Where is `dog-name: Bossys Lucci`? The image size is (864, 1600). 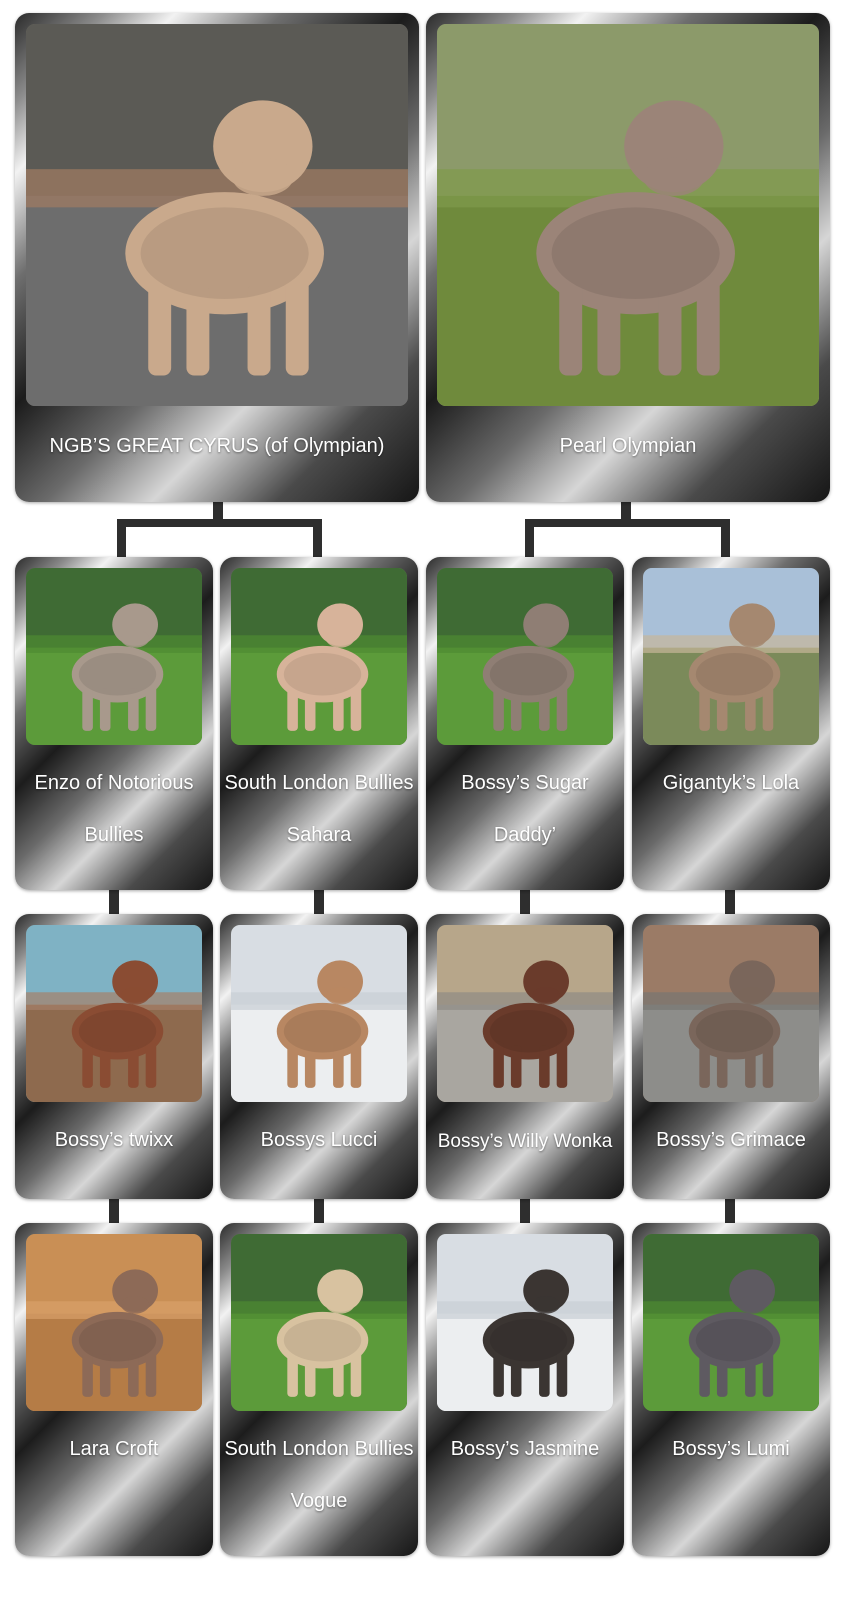 dog-name: Bossys Lucci is located at coordinates (319, 1140).